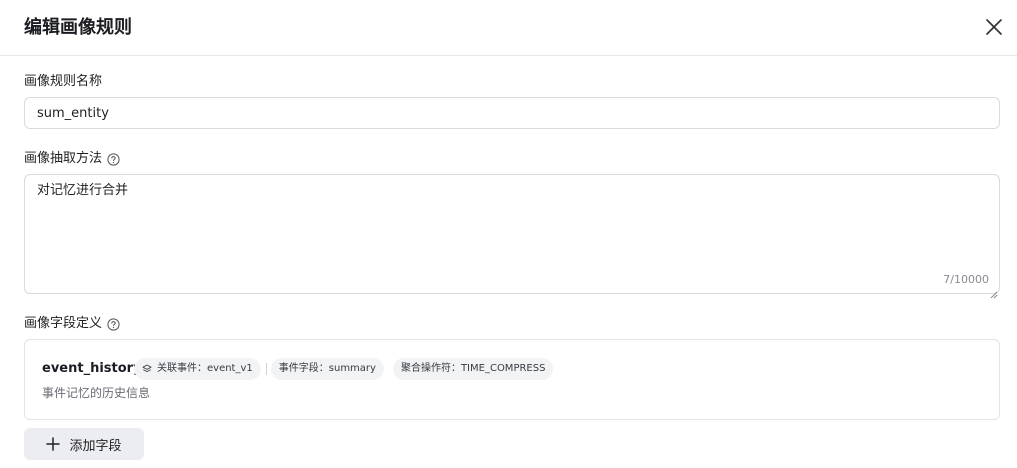 Image resolution: width=1017 pixels, height=468 pixels. Describe the element at coordinates (966, 279) in the screenshot. I see `character-count: 7/10000` at that location.